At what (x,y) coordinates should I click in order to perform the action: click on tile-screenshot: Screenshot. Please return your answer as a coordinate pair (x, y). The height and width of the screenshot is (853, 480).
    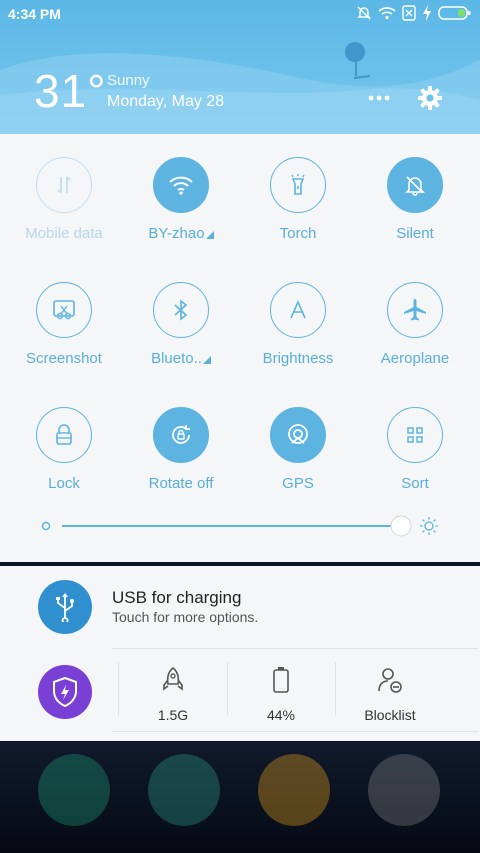
    Looking at the image, I should click on (64, 324).